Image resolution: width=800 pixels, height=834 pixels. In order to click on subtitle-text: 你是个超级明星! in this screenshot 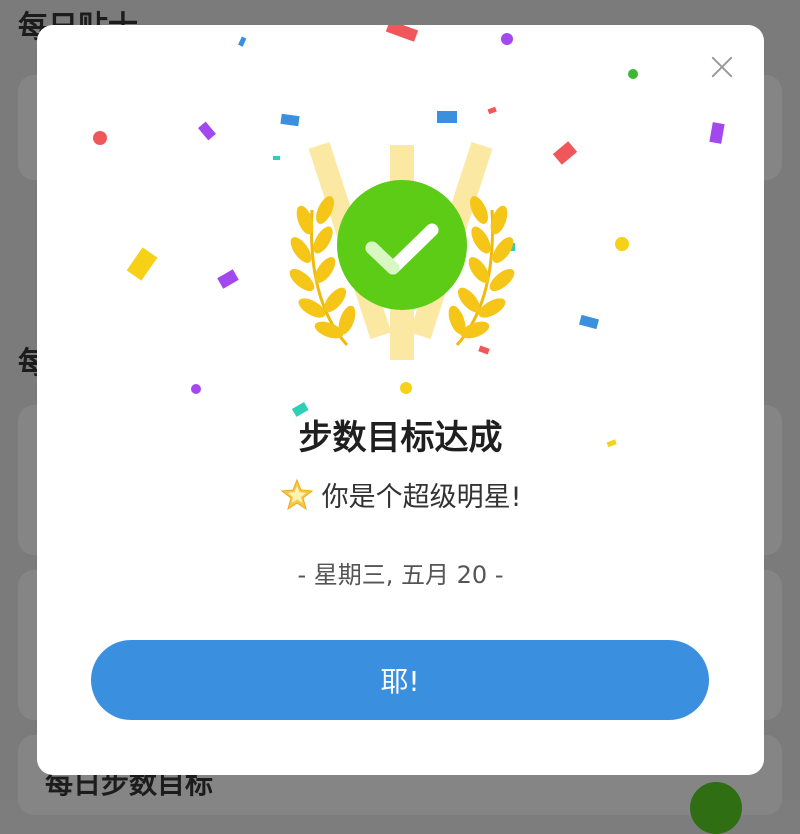, I will do `click(421, 497)`.